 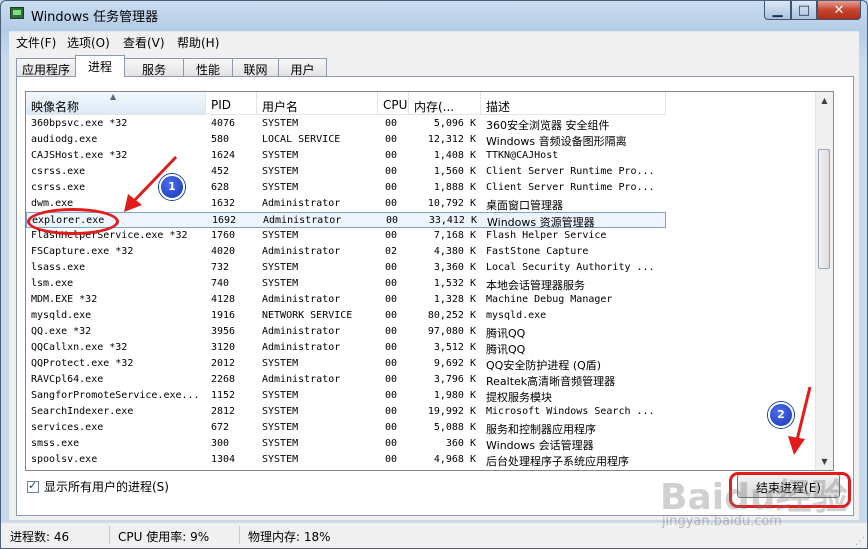 What do you see at coordinates (452, 220) in the screenshot?
I see `cell-mem: 33,412 K` at bounding box center [452, 220].